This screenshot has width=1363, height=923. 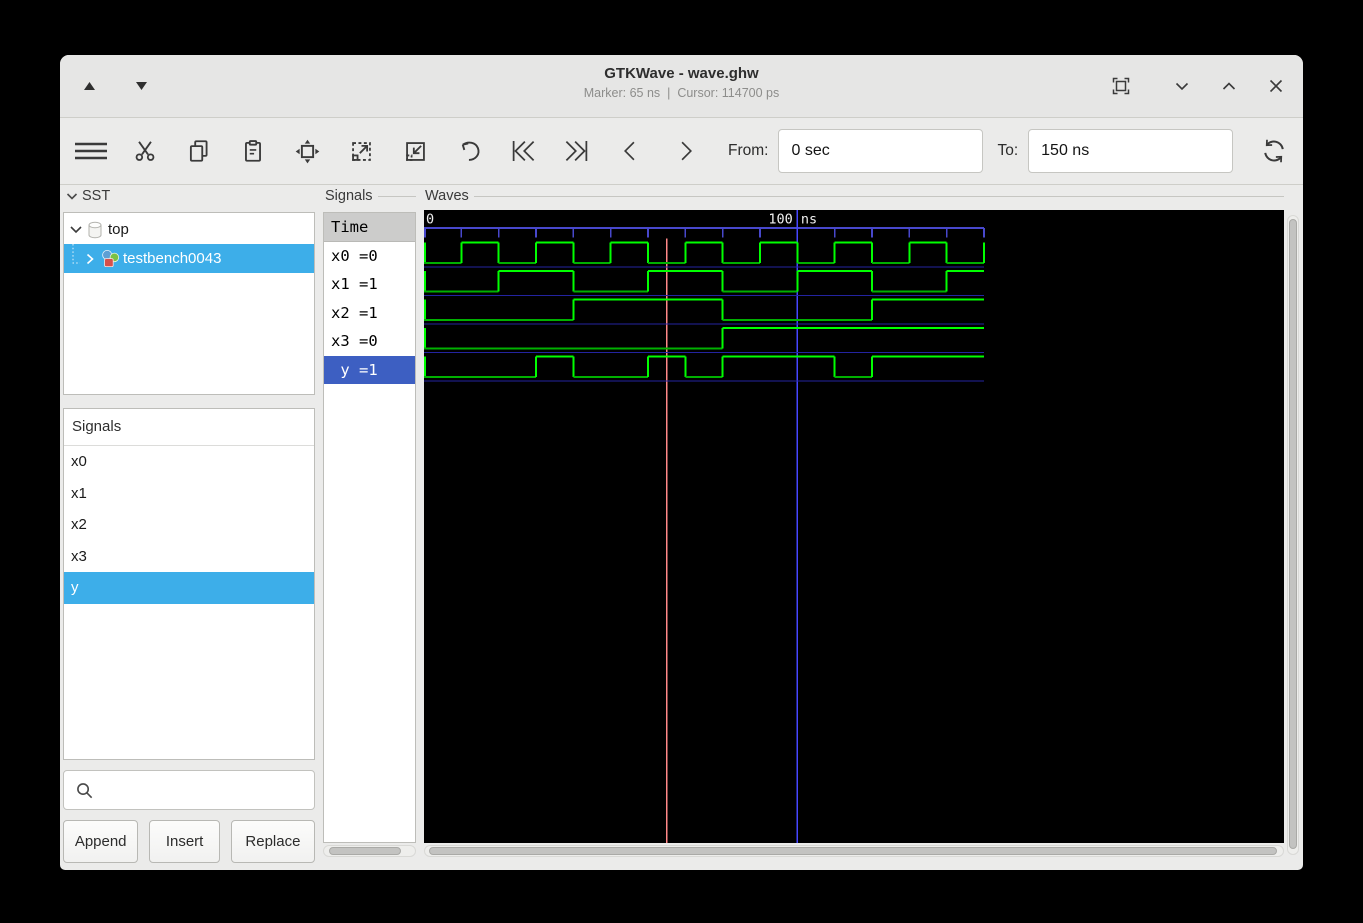 What do you see at coordinates (172, 258) in the screenshot?
I see `tree-item-label: testbench0043` at bounding box center [172, 258].